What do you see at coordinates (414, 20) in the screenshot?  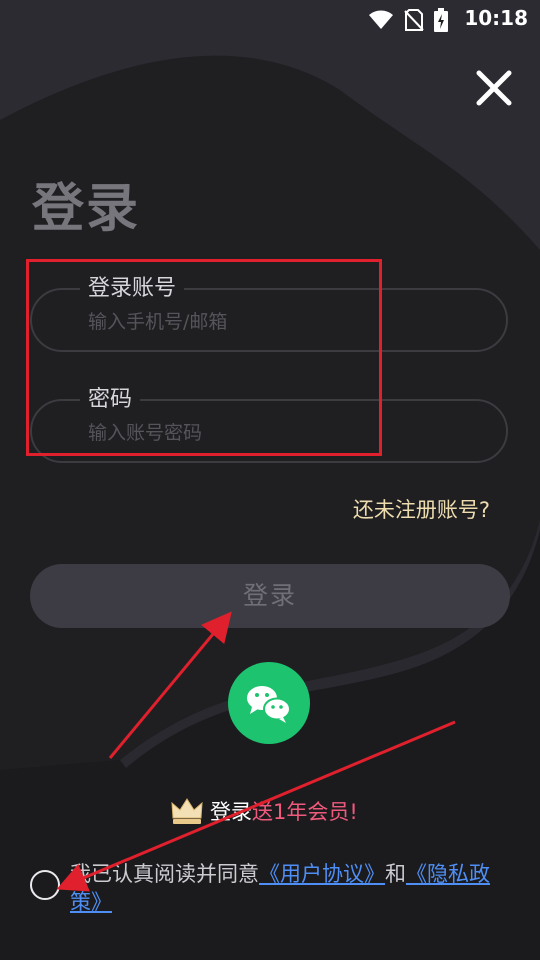 I see `no-sim-icon` at bounding box center [414, 20].